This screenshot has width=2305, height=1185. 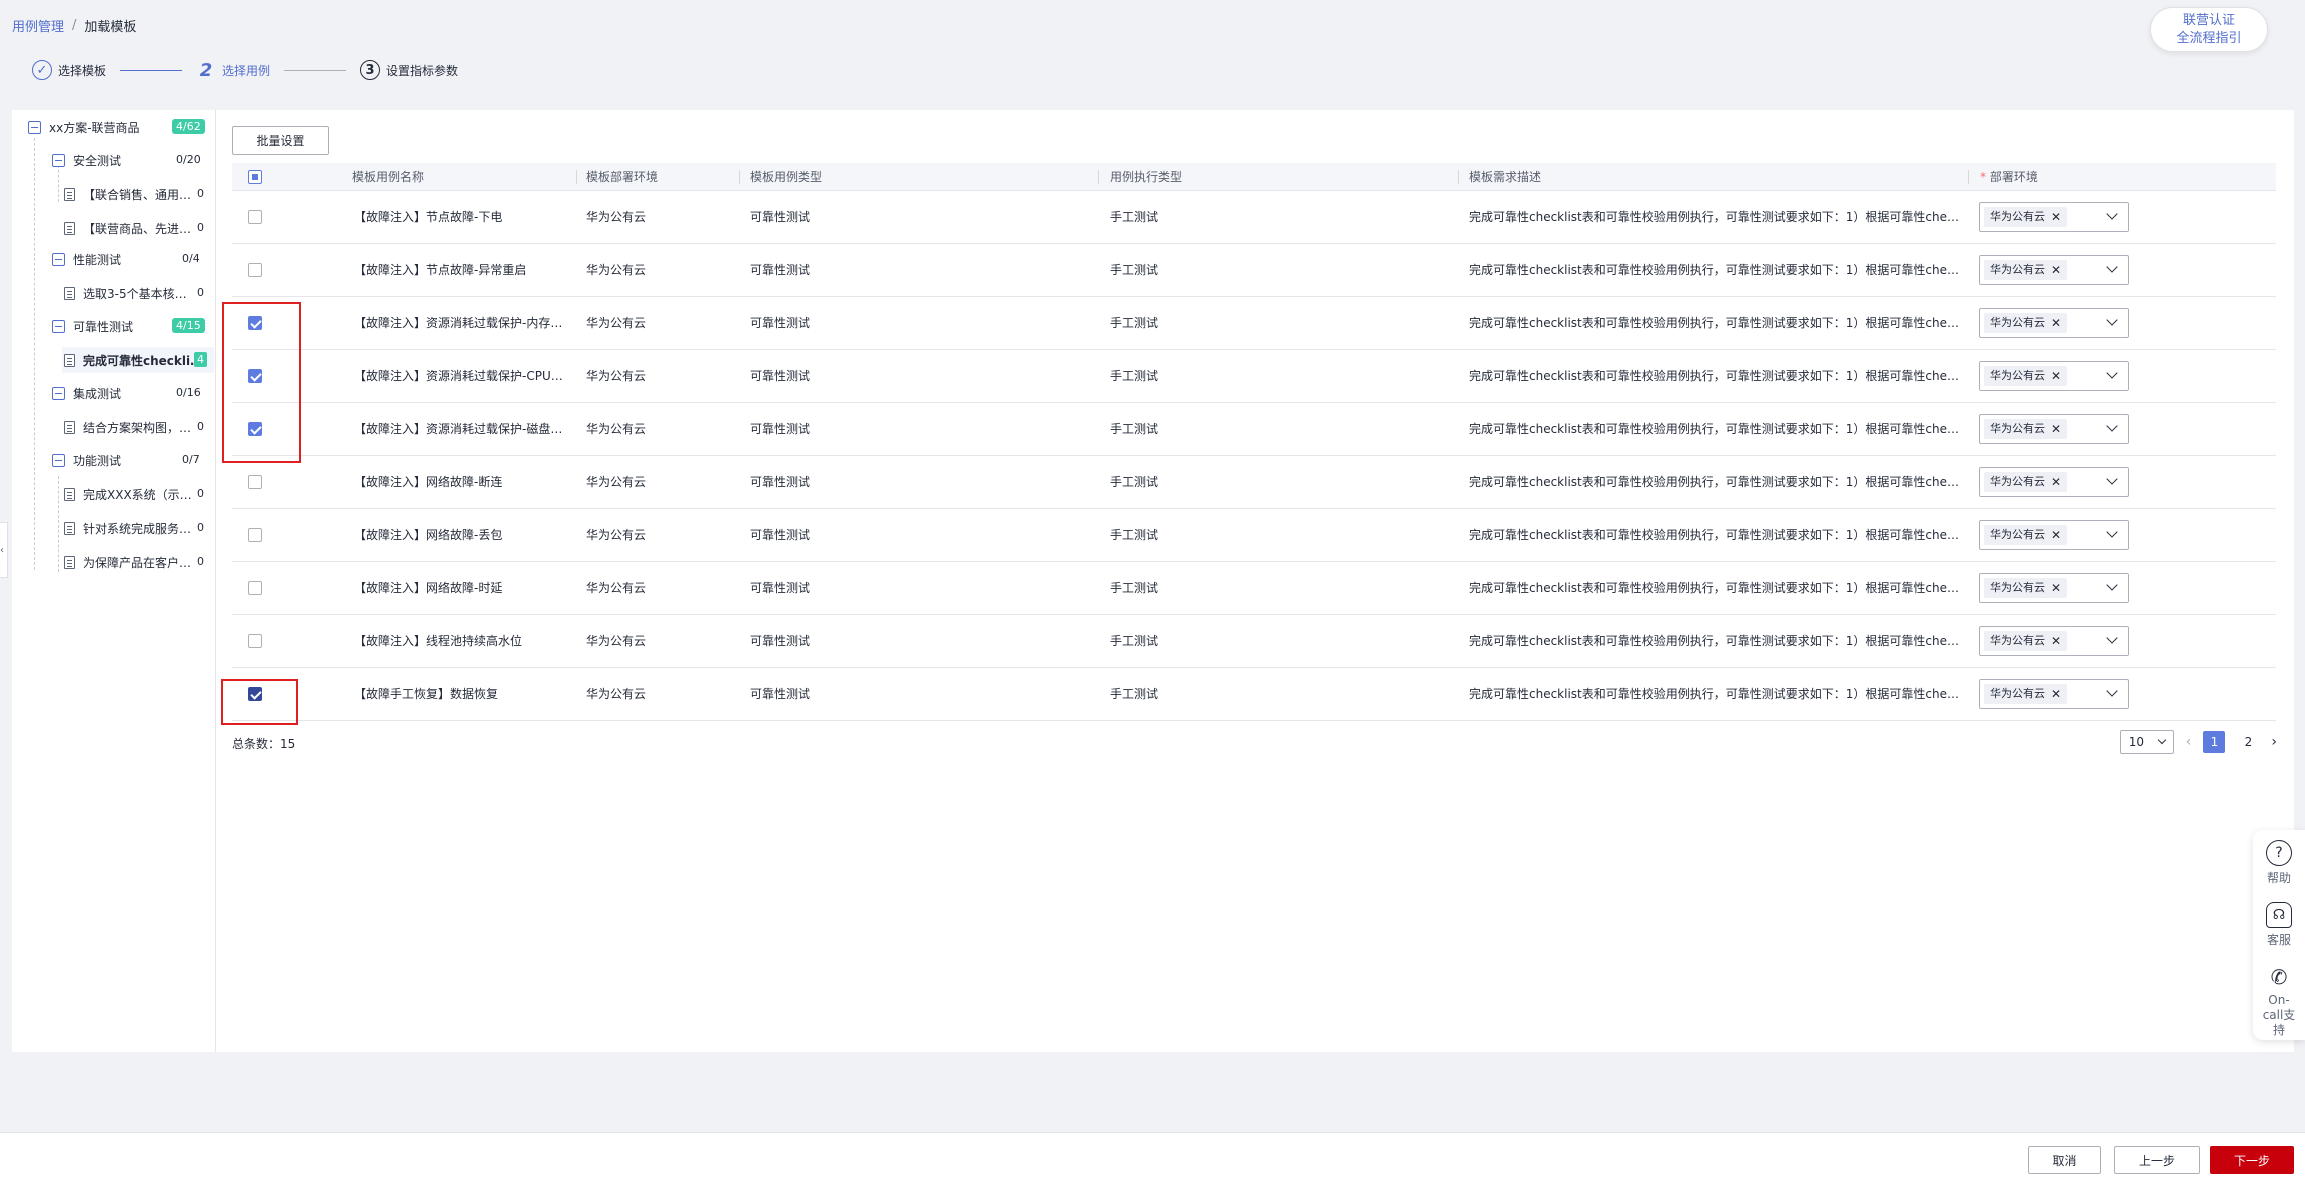 What do you see at coordinates (2157, 1160) in the screenshot?
I see `prev-step-button: 上一步` at bounding box center [2157, 1160].